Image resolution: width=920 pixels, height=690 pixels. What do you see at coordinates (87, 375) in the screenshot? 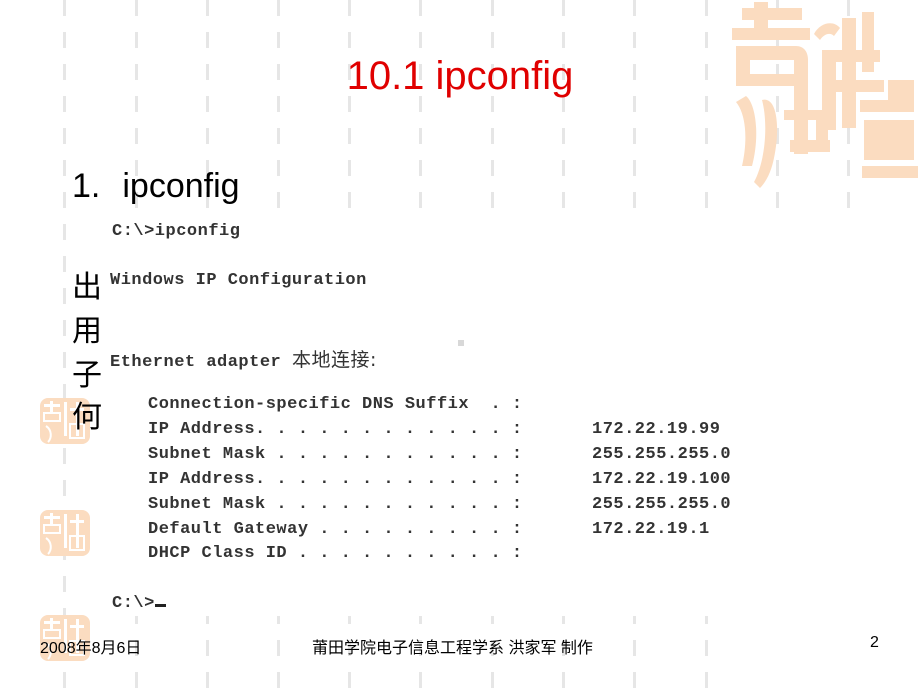
I see `body-text-fragment: 子` at bounding box center [87, 375].